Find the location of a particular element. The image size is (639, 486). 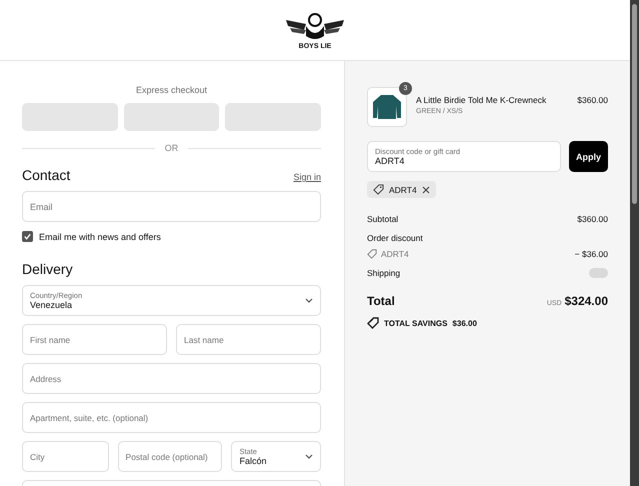

checkbox is located at coordinates (27, 236).